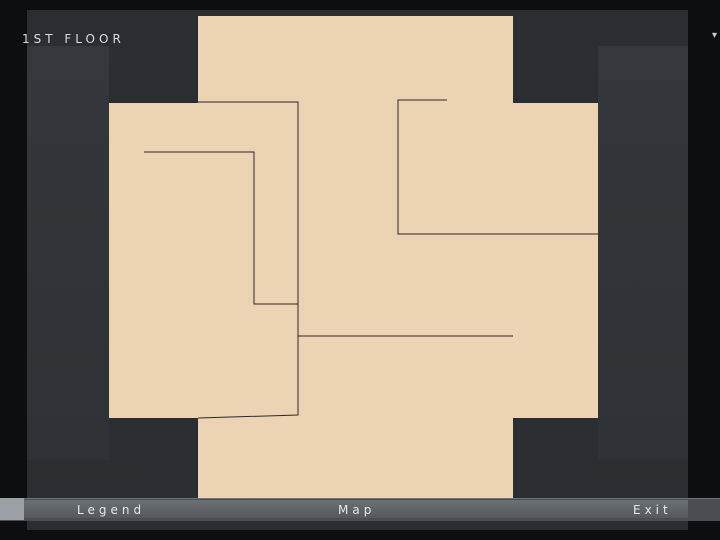 The image size is (720, 540). I want to click on scroll-indicator-icon: ▾, so click(715, 35).